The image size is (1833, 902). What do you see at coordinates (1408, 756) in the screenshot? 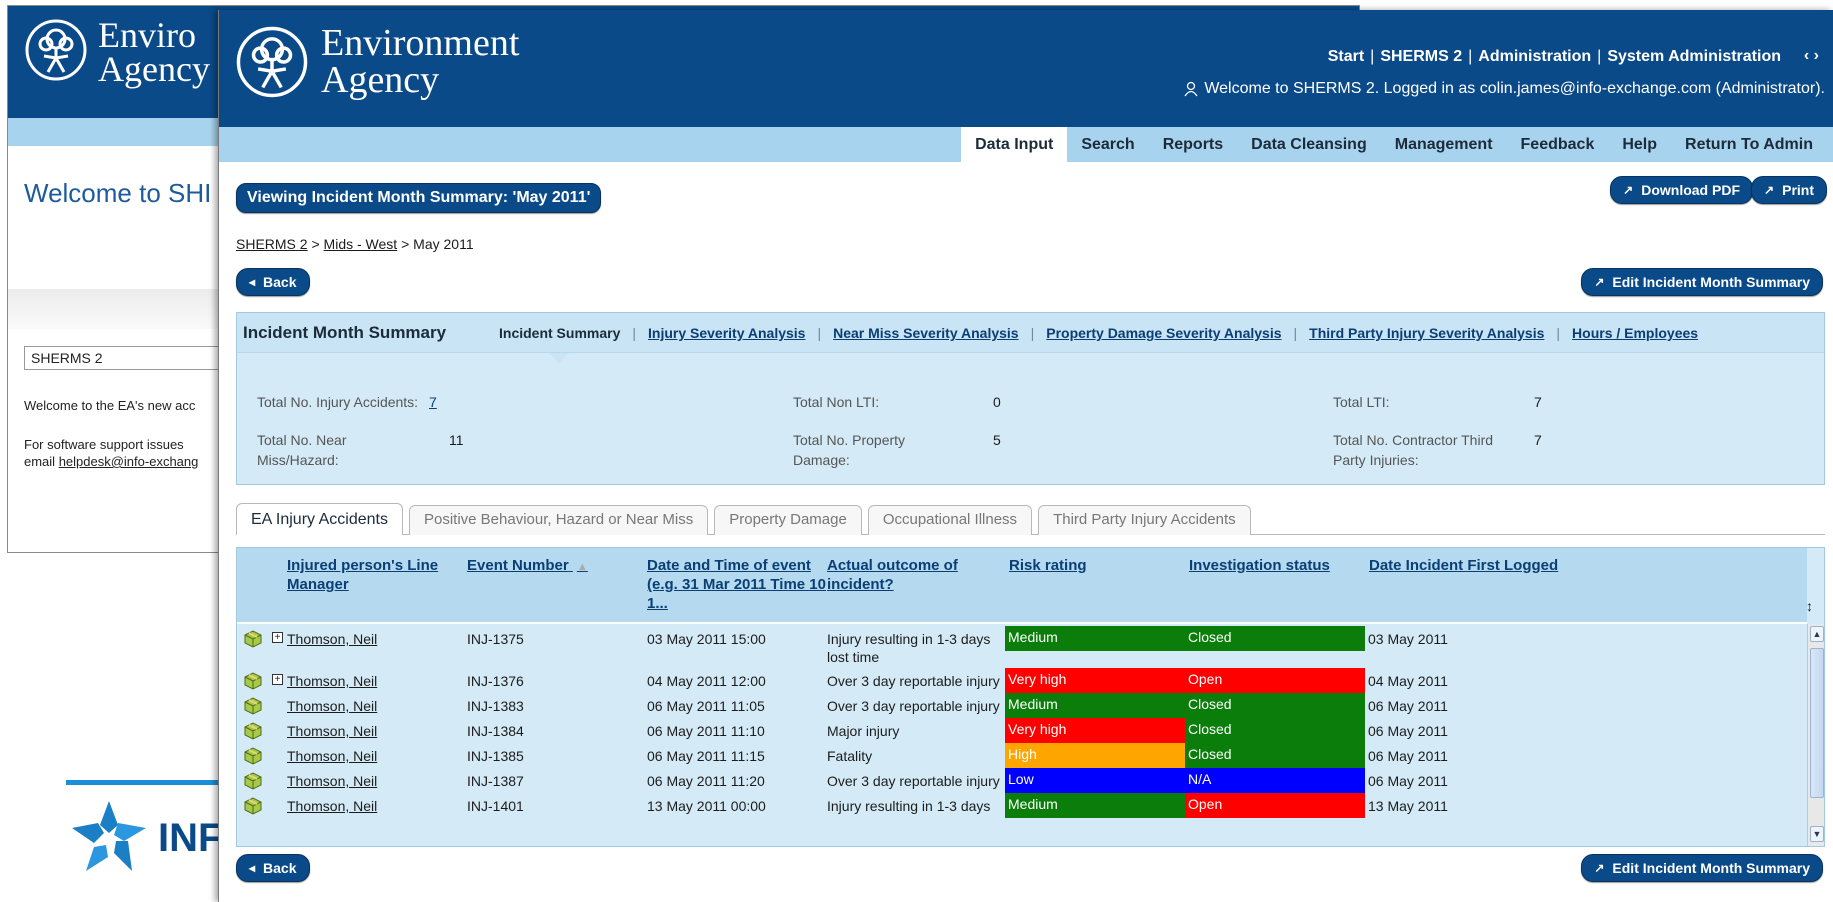
I see `date-first-logged: 06 May 2011` at bounding box center [1408, 756].